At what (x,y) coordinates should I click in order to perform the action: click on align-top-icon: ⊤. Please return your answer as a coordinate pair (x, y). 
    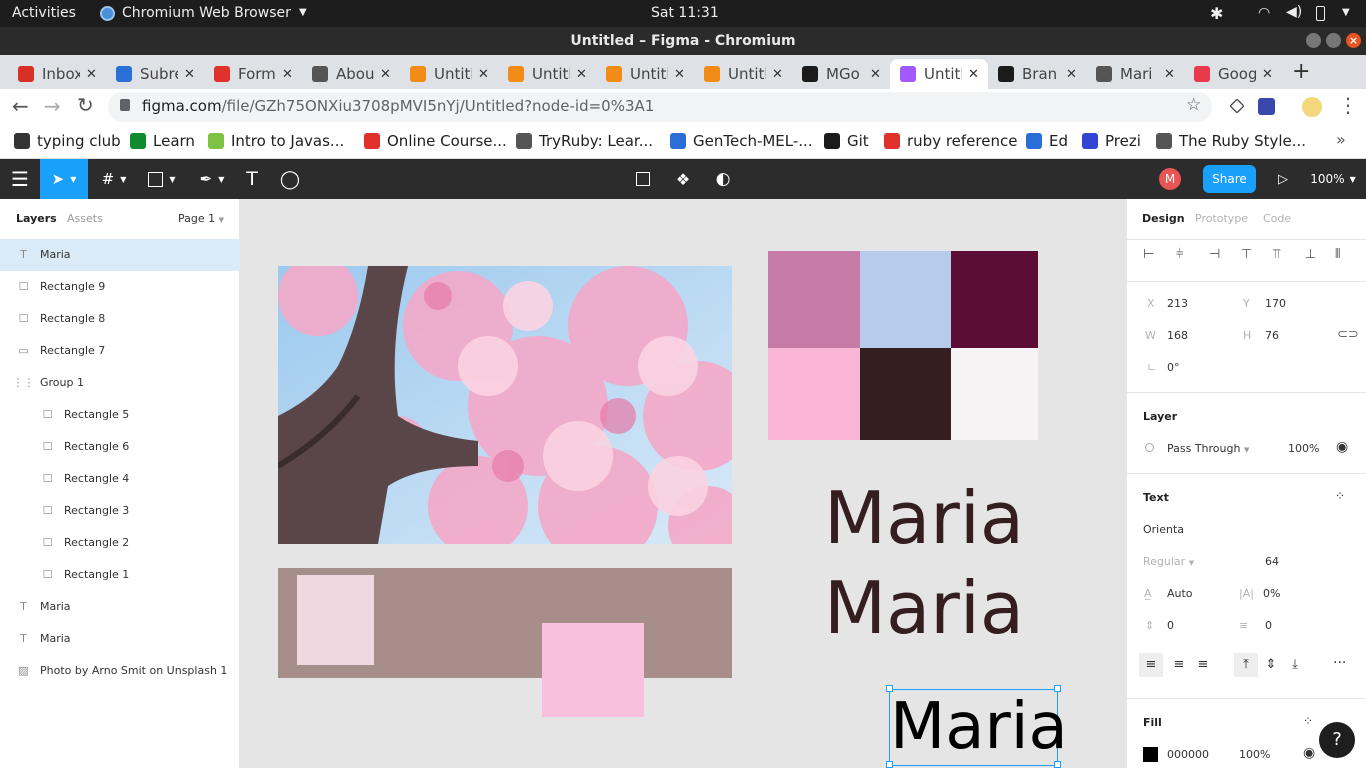
    Looking at the image, I should click on (1246, 254).